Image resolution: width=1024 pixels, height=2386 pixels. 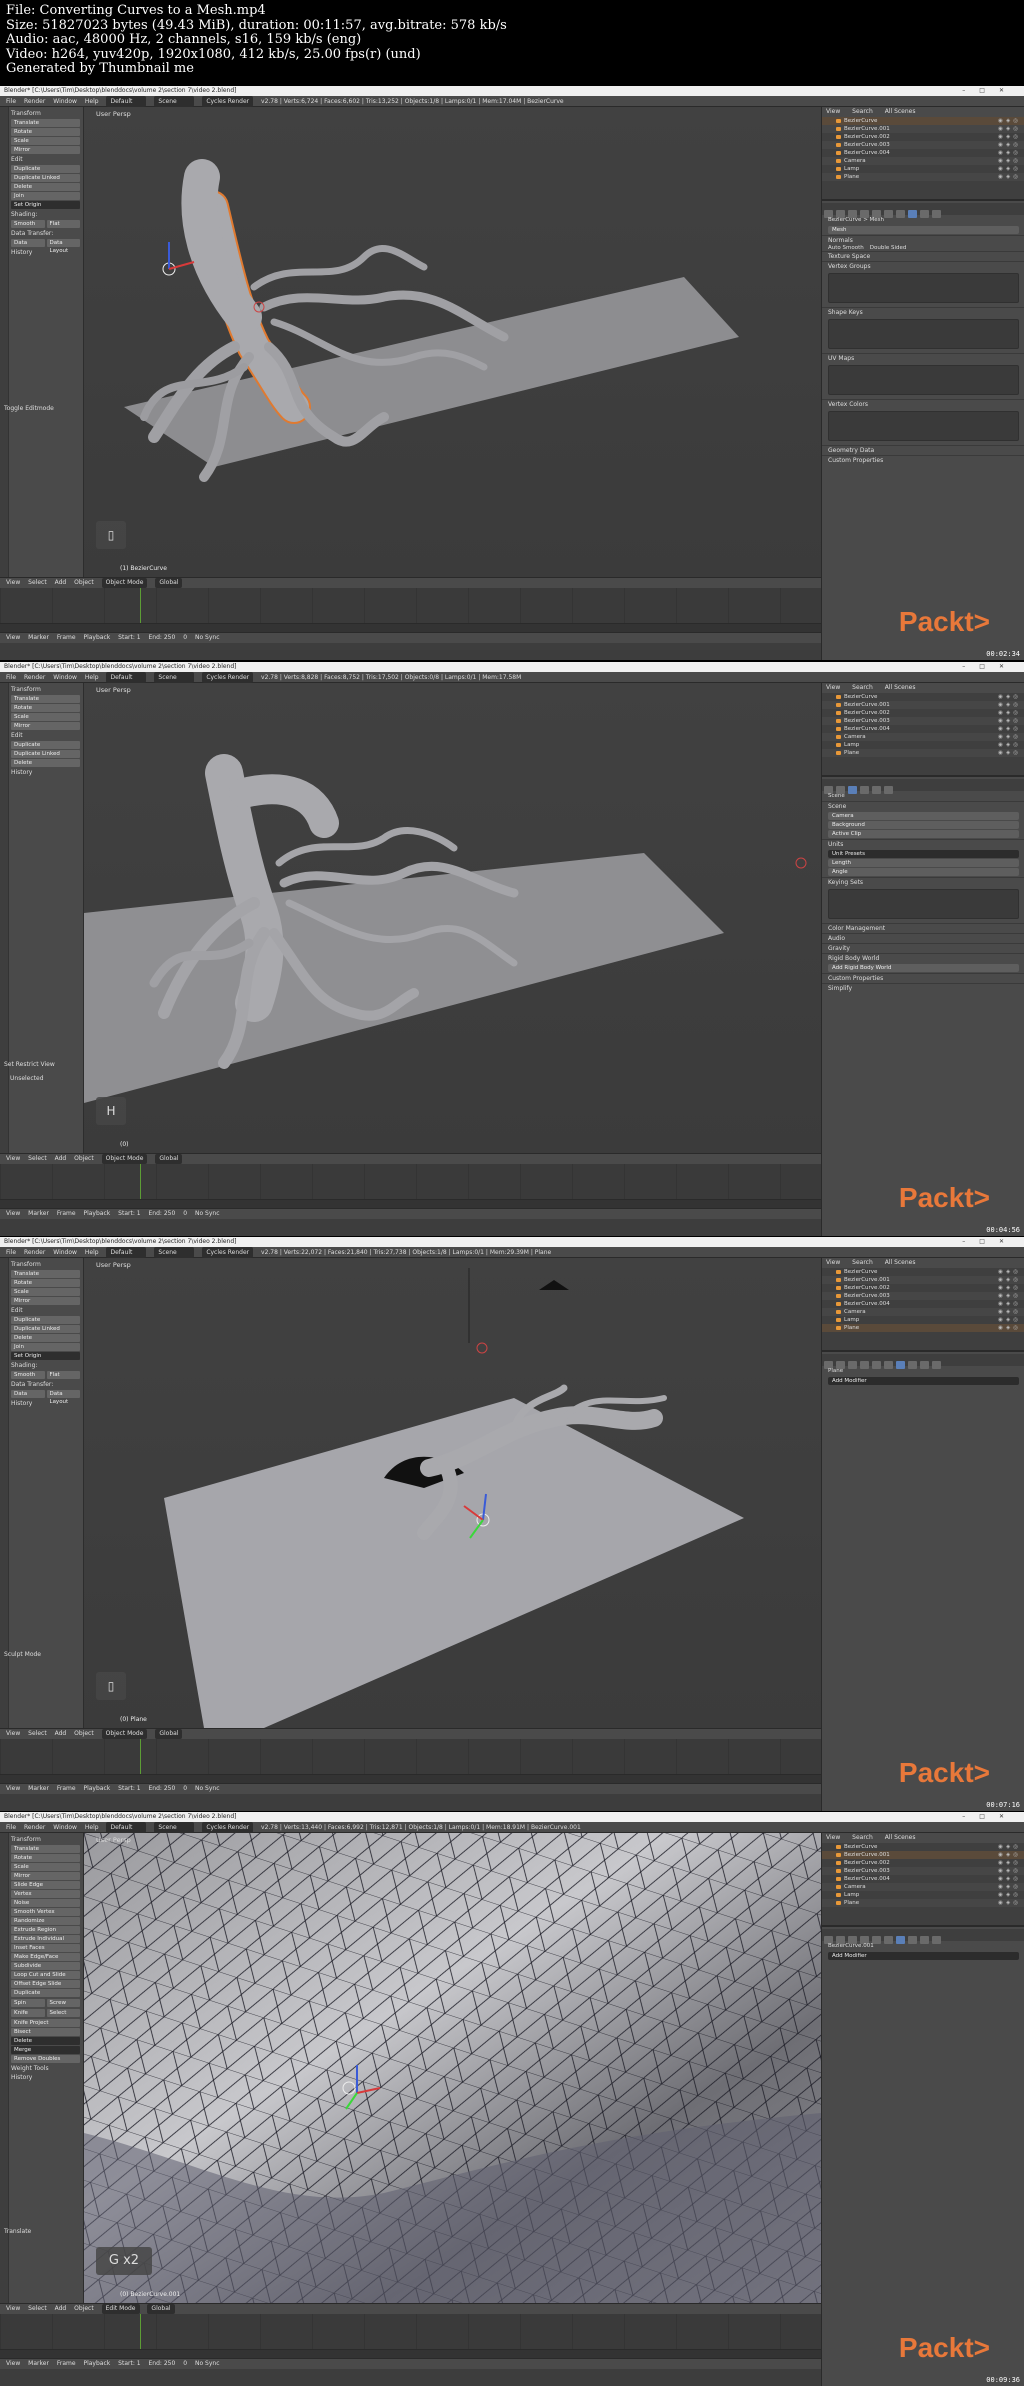 I want to click on vertex-colors-panel: Vertex Colors, so click(x=923, y=404).